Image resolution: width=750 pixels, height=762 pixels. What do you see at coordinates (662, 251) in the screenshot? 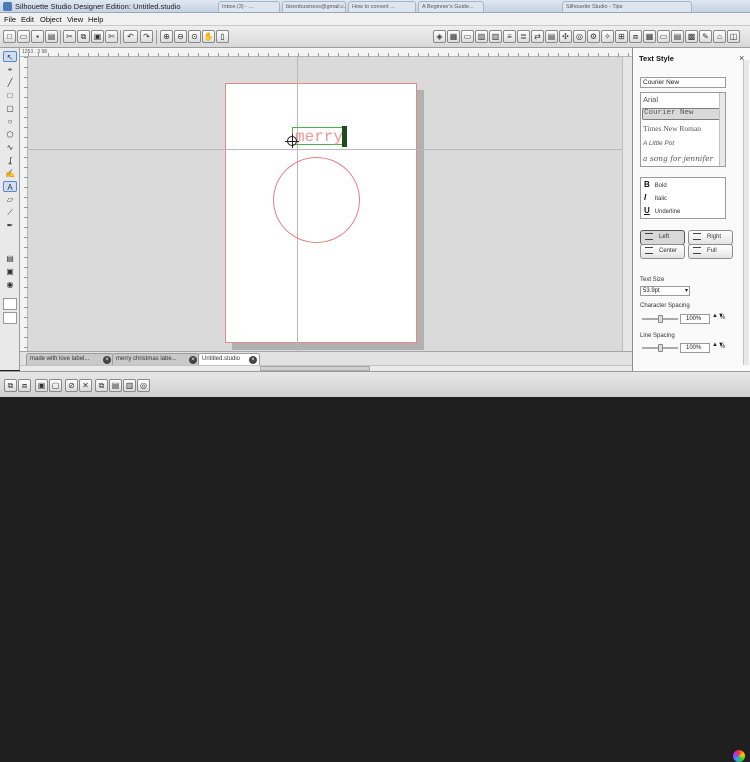
I see `align-center-button: Center` at bounding box center [662, 251].